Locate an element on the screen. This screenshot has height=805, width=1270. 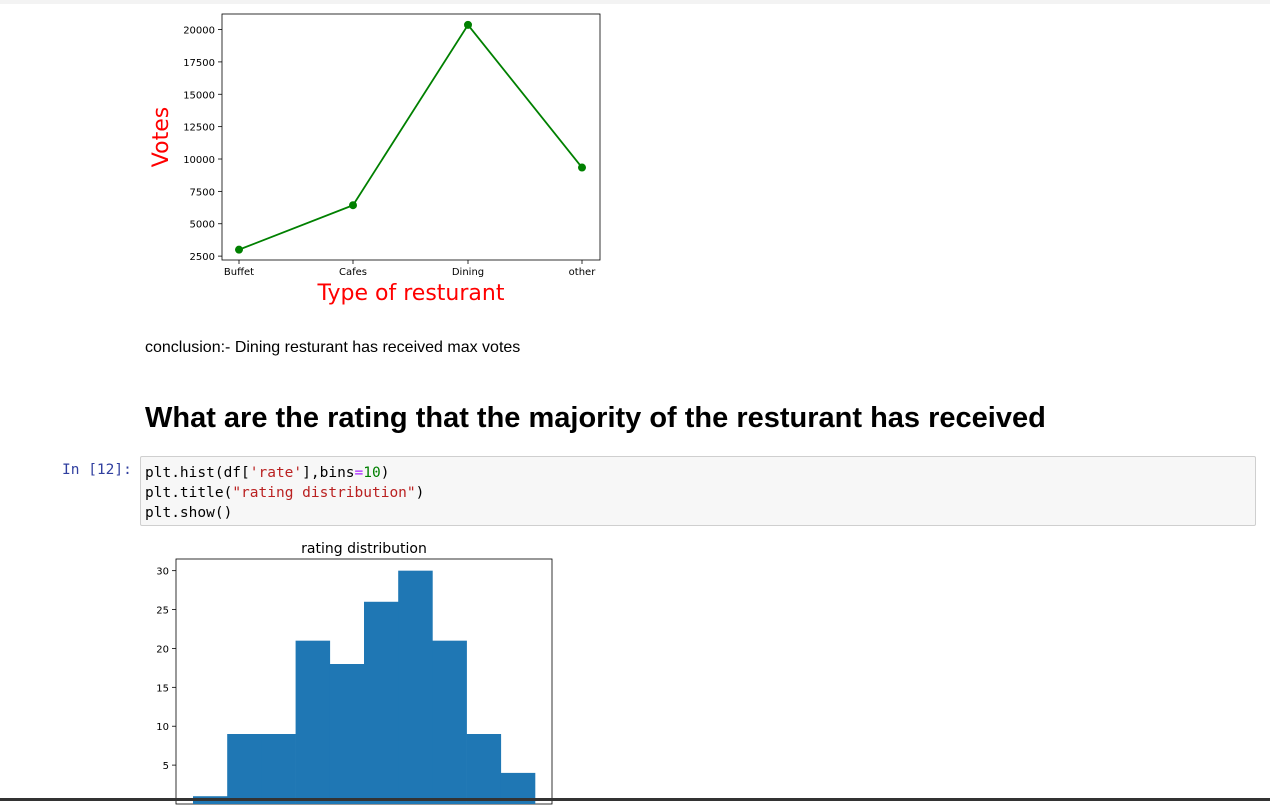
y-tick-label: 20000 is located at coordinates (199, 31).